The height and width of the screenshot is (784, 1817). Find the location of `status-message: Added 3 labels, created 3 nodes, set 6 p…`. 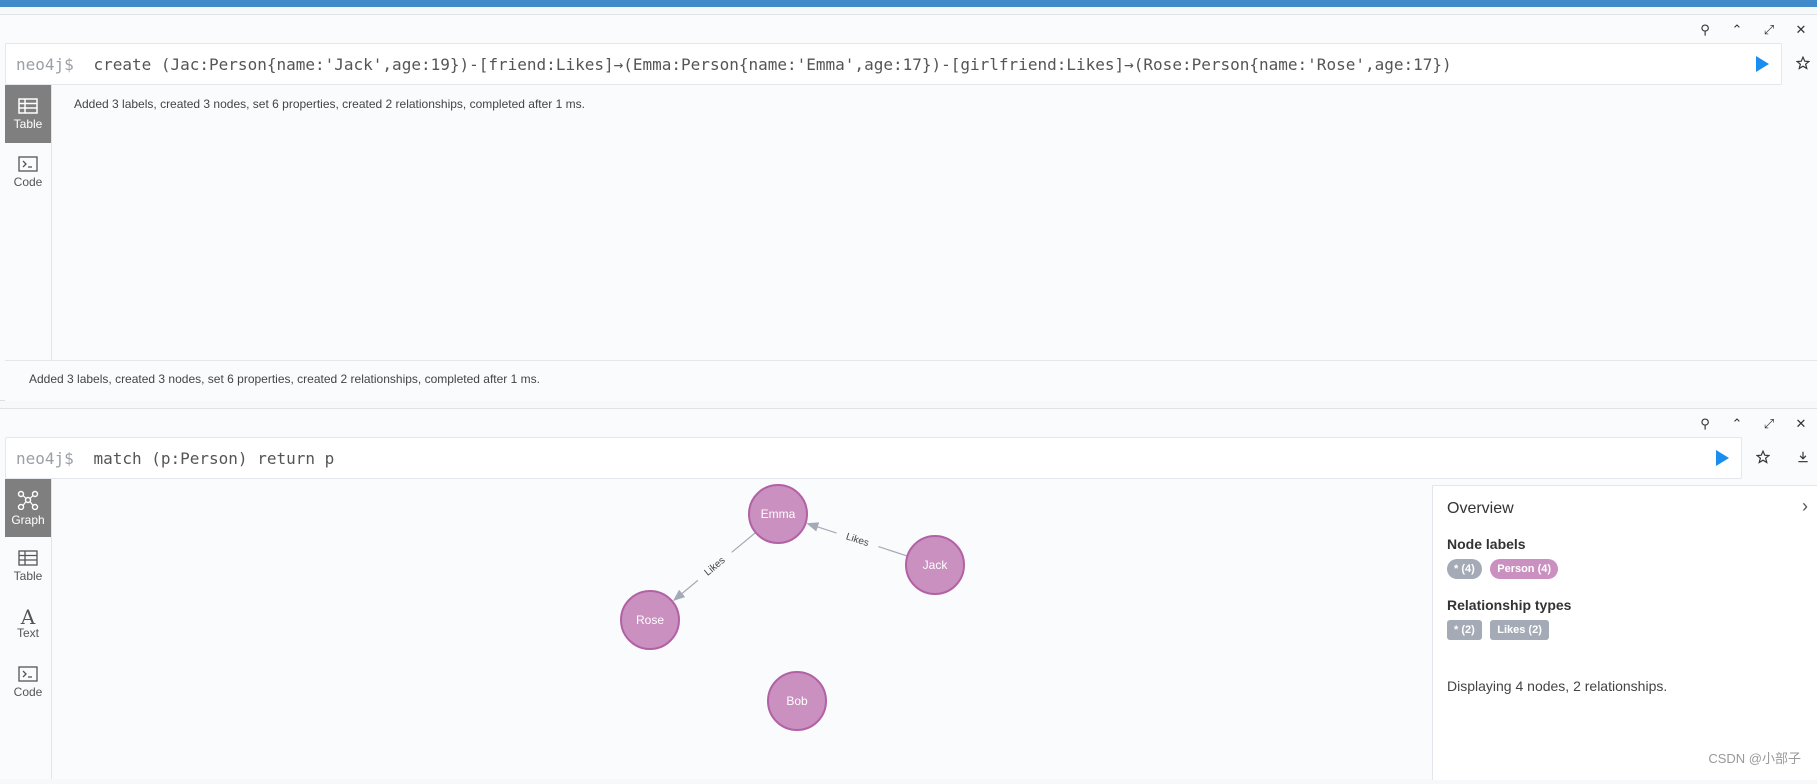

status-message: Added 3 labels, created 3 nodes, set 6 p… is located at coordinates (284, 379).